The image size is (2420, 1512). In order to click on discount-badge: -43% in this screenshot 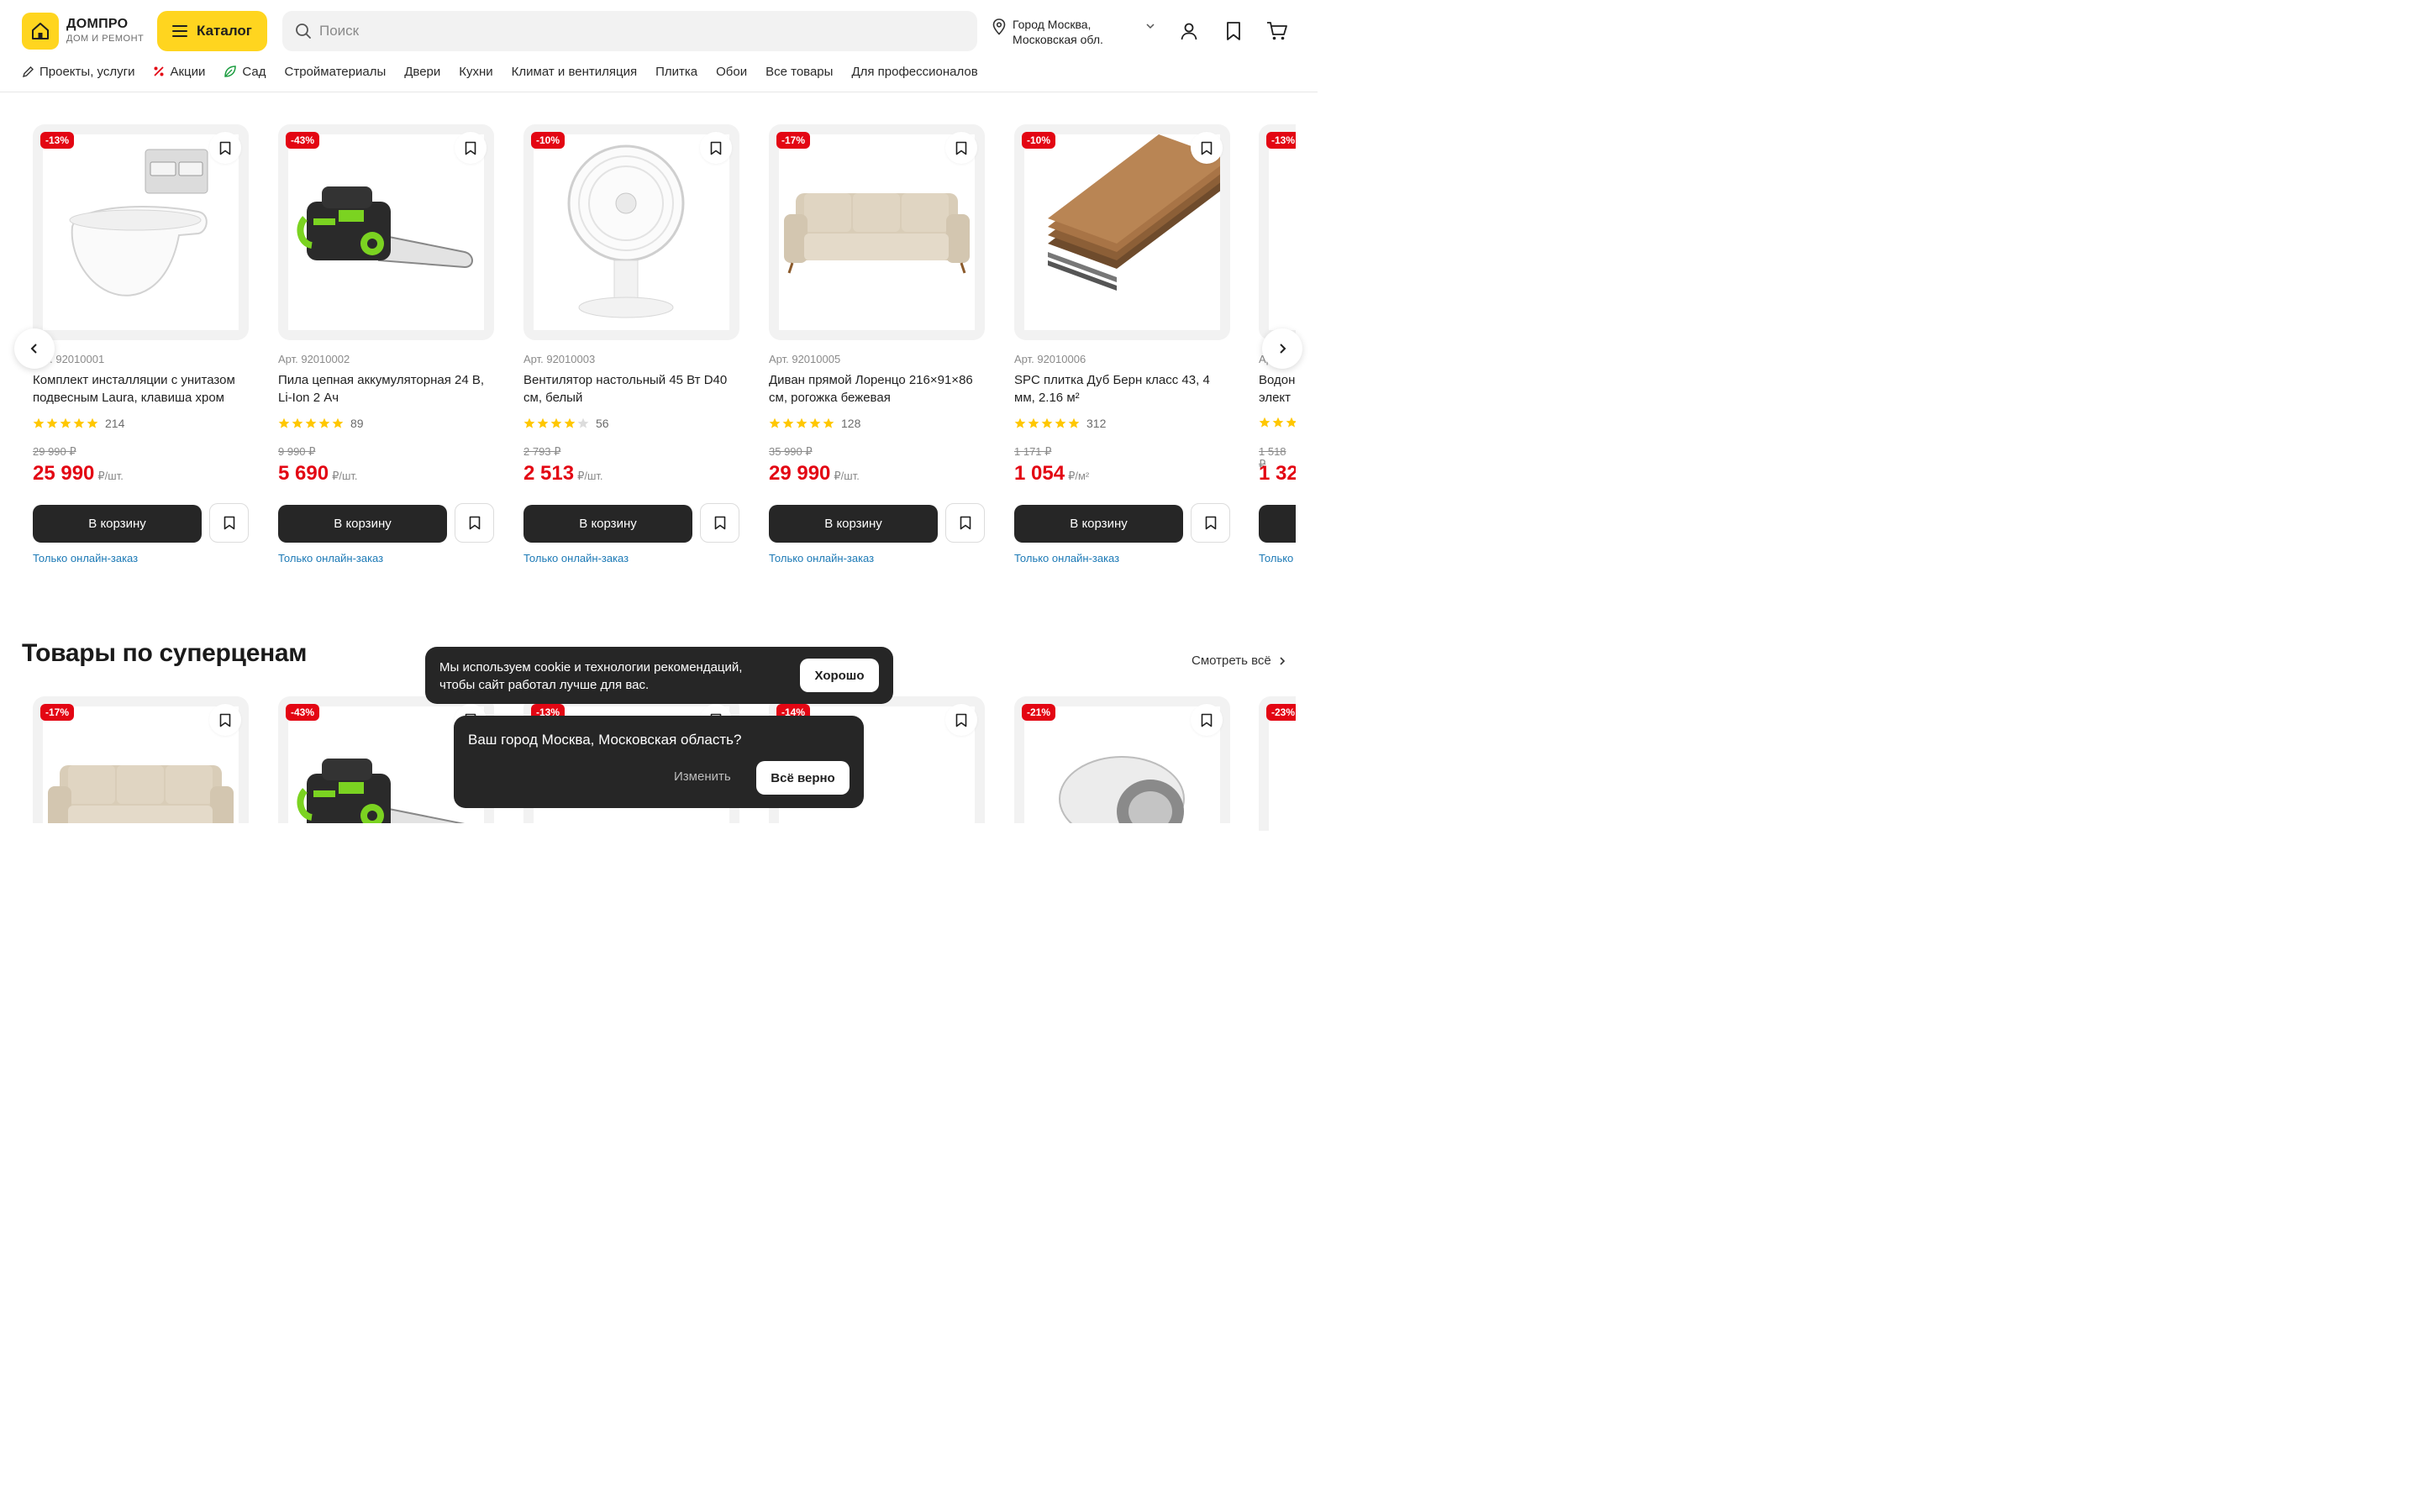, I will do `click(303, 712)`.